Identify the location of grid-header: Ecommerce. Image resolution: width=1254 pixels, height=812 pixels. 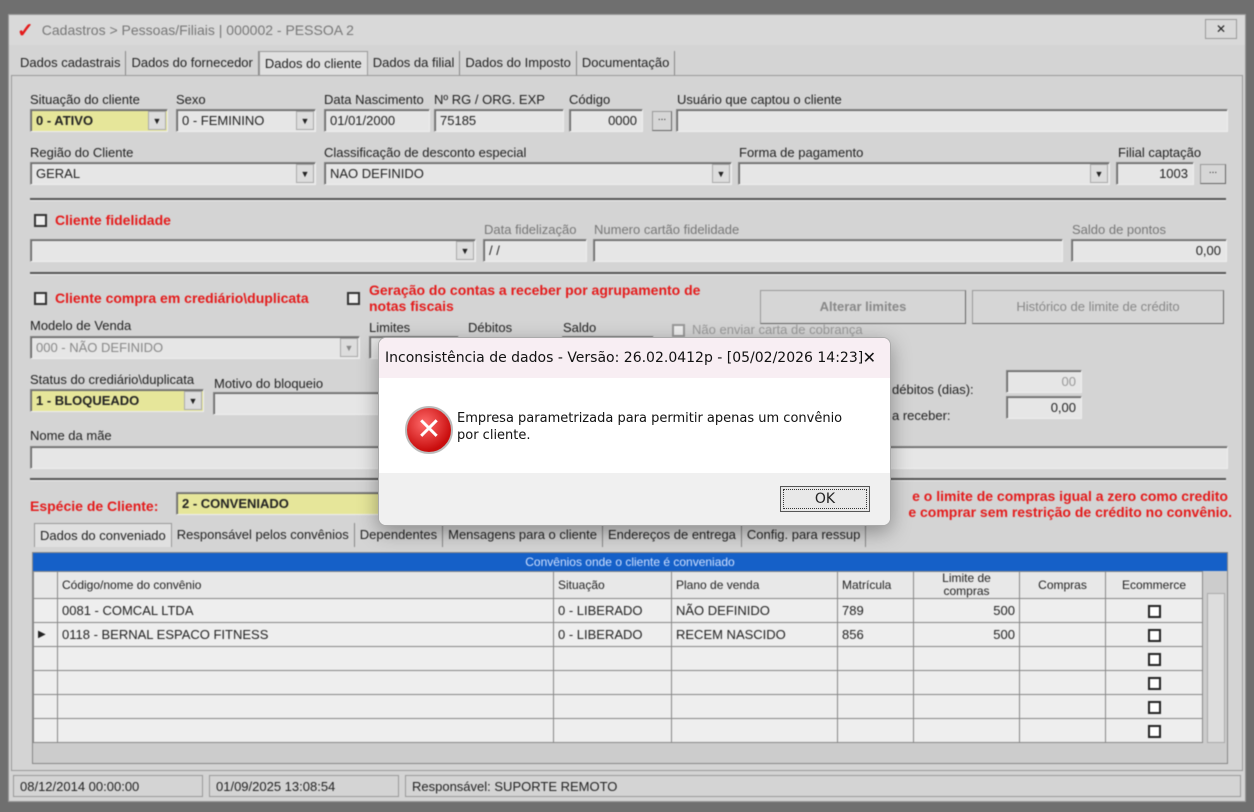
(1154, 585).